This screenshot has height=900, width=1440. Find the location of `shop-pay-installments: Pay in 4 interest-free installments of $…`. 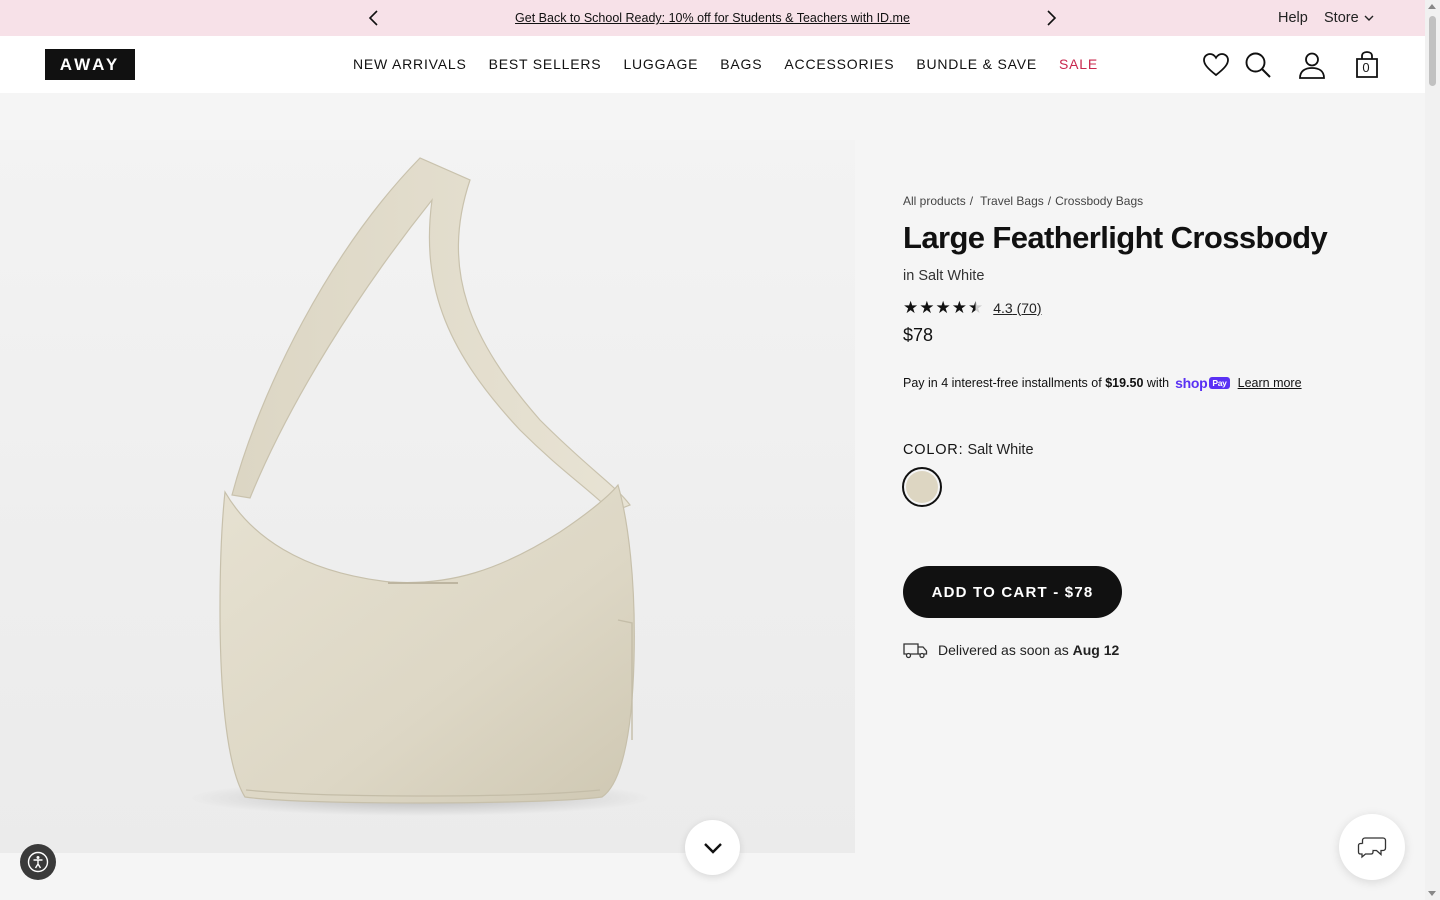

shop-pay-installments: Pay in 4 interest-free installments of $… is located at coordinates (1102, 383).